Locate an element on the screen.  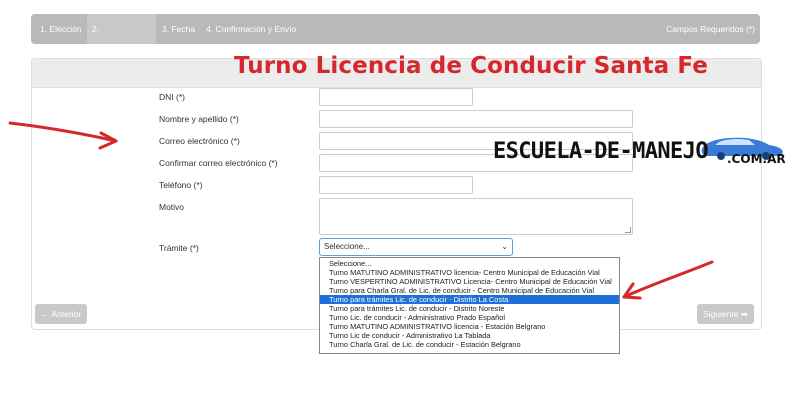
chevron-down-icon: ⌄ is located at coordinates (504, 246).